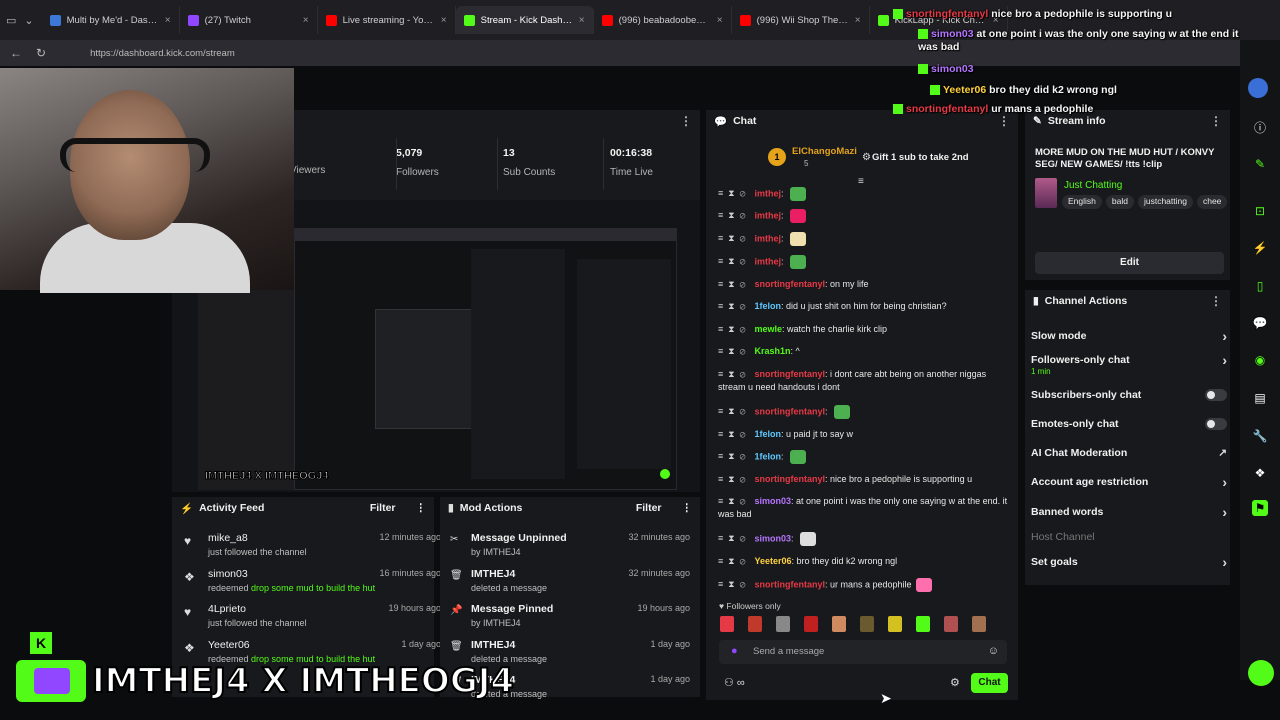  What do you see at coordinates (28, 20) in the screenshot?
I see `tab-list-icon: ⌄` at bounding box center [28, 20].